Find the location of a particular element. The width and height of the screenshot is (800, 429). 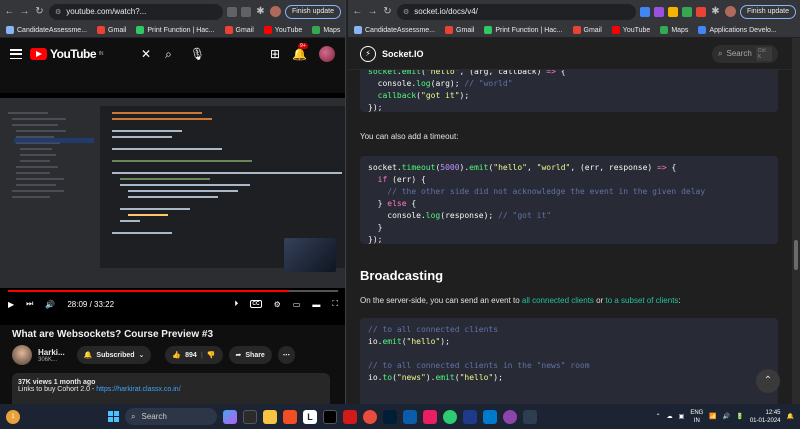

address-bar: ⚙ socket.io/docs/v4/ is located at coordinates (516, 11).